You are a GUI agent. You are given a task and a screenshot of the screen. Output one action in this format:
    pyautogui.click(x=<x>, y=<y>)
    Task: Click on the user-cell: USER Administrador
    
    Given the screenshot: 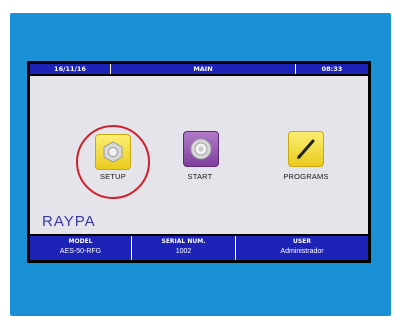 What is the action you would take?
    pyautogui.click(x=302, y=248)
    